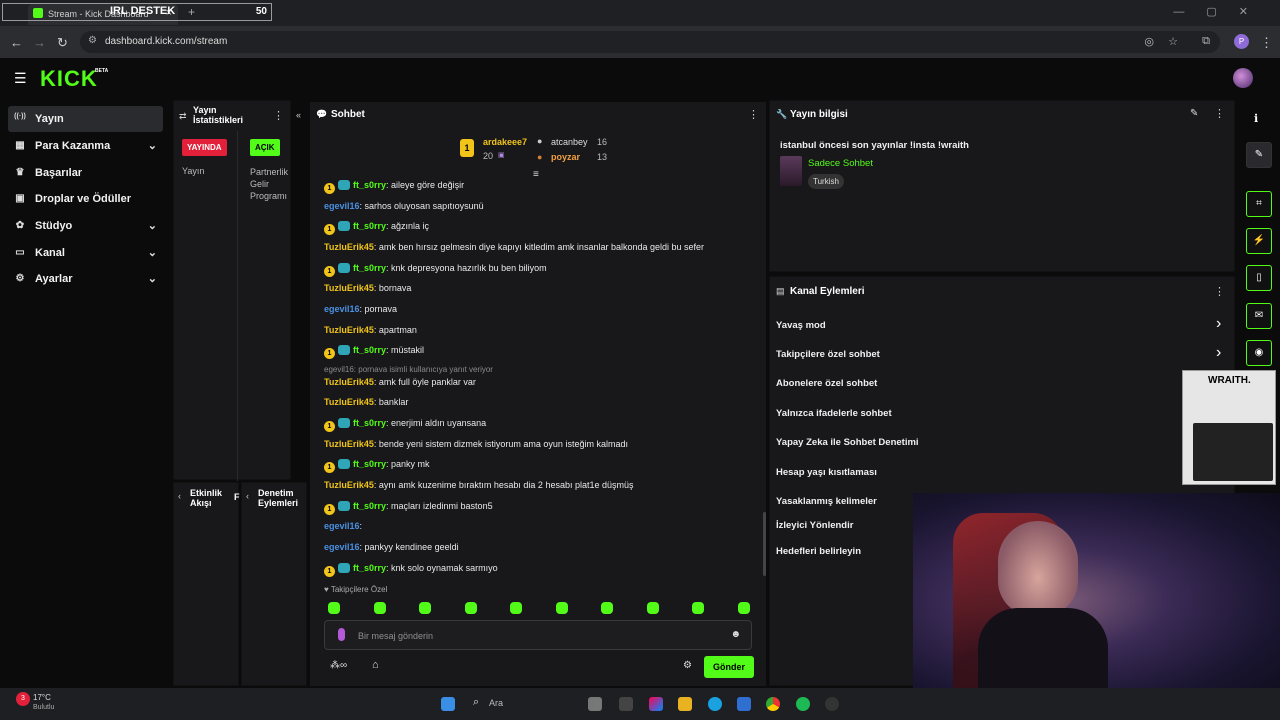  I want to click on channel-action-item: Takipçilere özel sohbet, so click(828, 354).